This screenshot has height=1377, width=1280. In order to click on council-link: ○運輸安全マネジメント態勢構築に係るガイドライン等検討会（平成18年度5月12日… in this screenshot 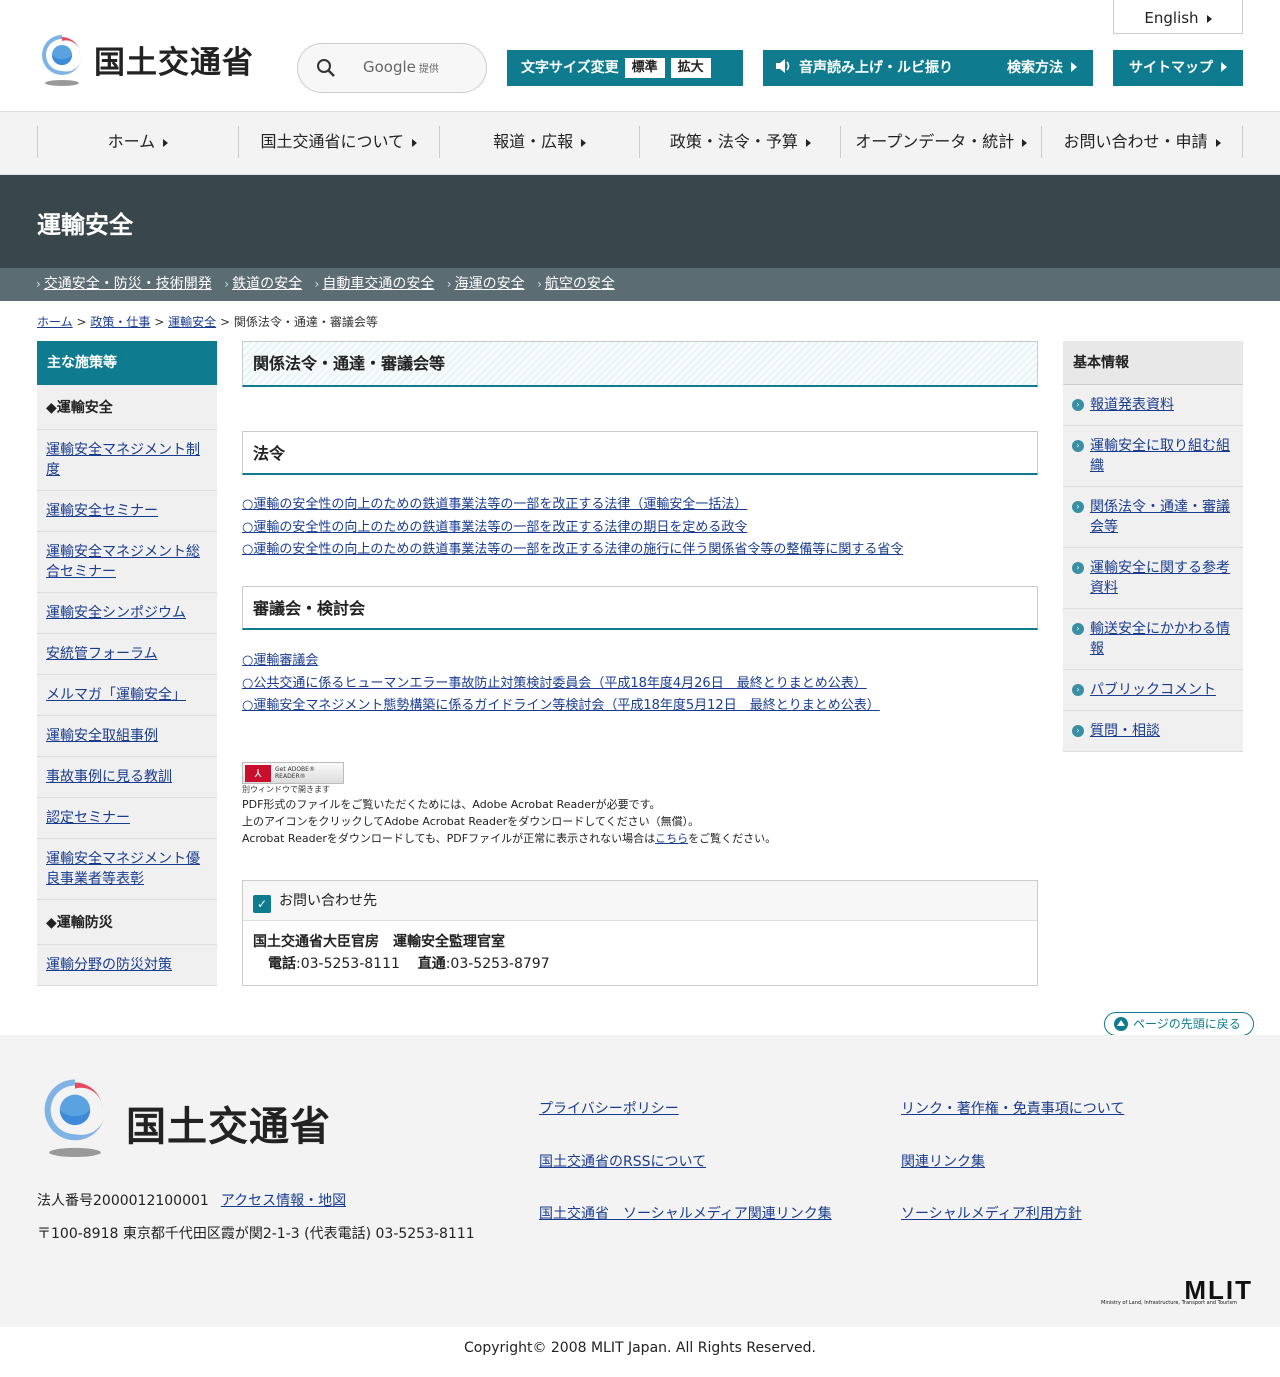, I will do `click(561, 705)`.